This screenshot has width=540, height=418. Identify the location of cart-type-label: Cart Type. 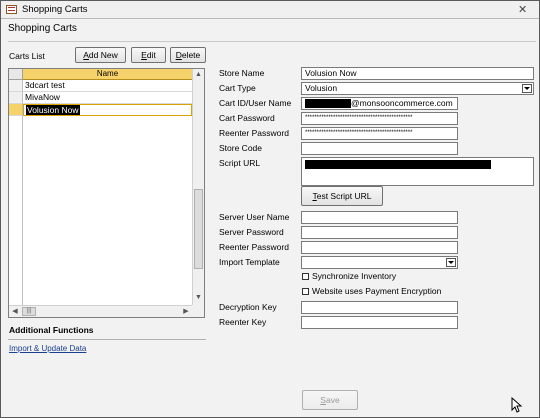
(237, 88).